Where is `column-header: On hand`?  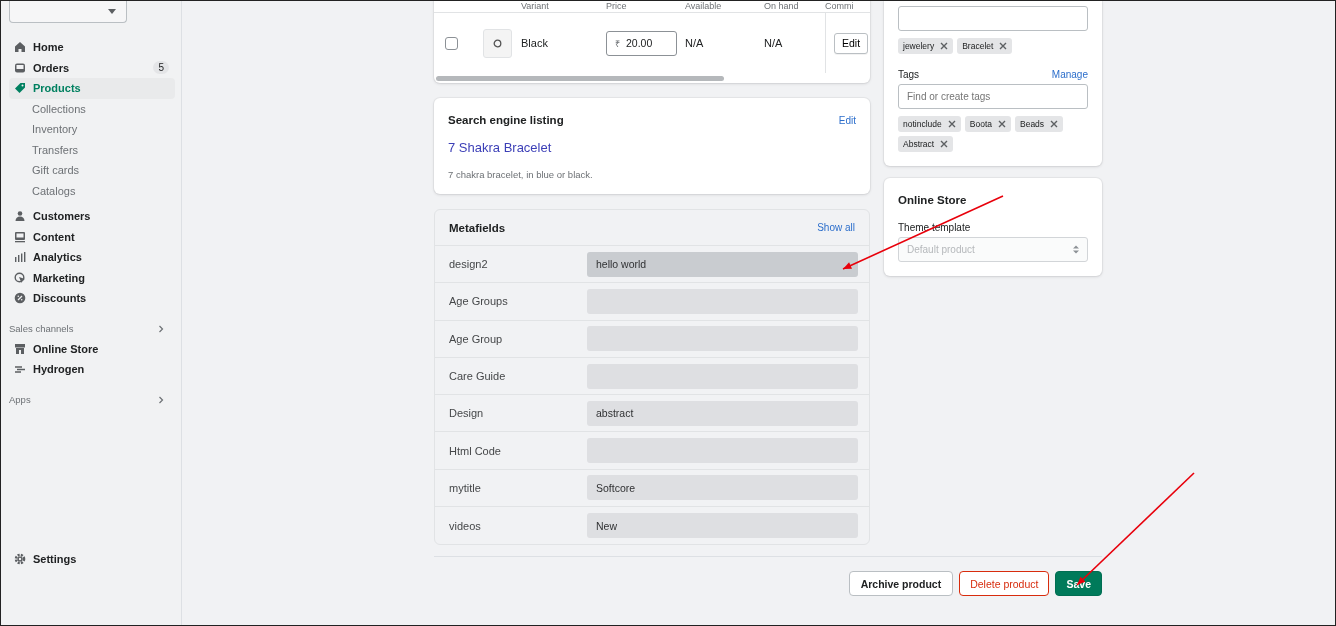 column-header: On hand is located at coordinates (782, 6).